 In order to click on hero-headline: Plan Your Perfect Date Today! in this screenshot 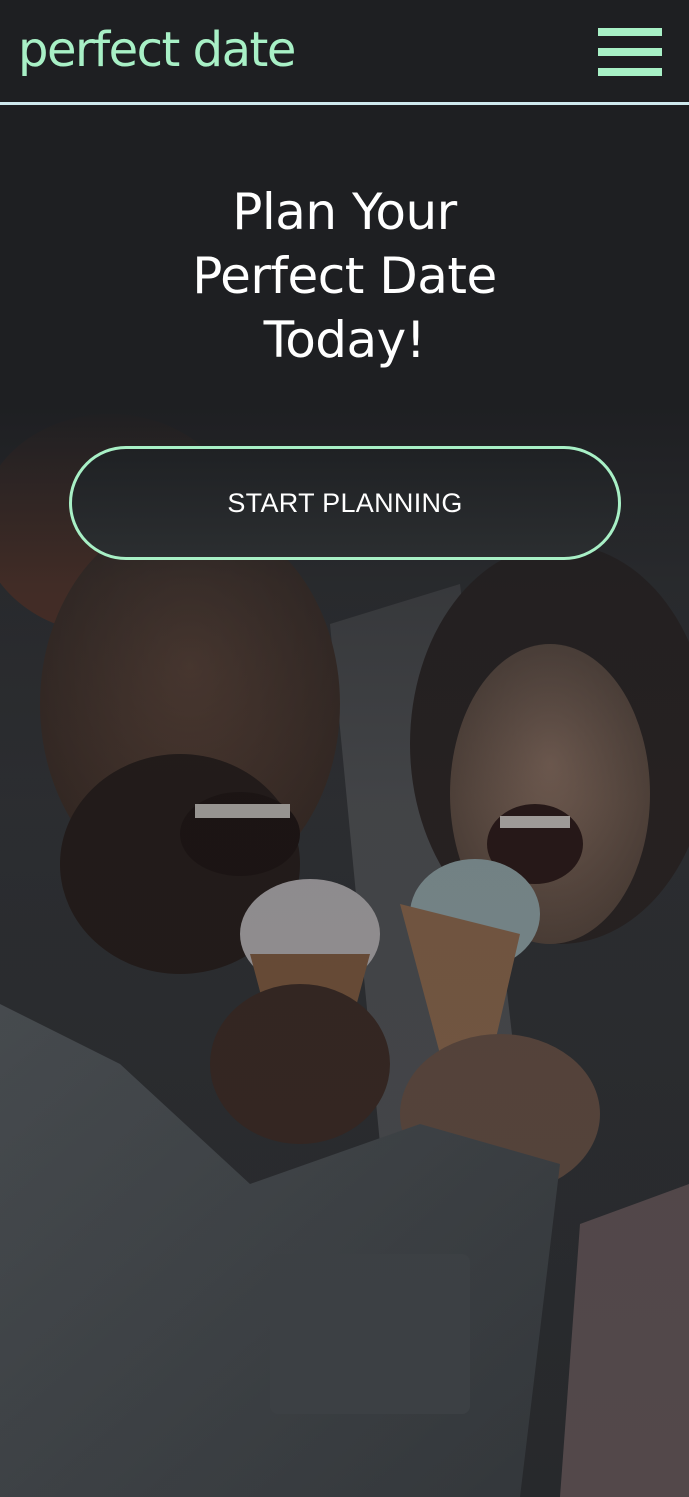, I will do `click(344, 276)`.